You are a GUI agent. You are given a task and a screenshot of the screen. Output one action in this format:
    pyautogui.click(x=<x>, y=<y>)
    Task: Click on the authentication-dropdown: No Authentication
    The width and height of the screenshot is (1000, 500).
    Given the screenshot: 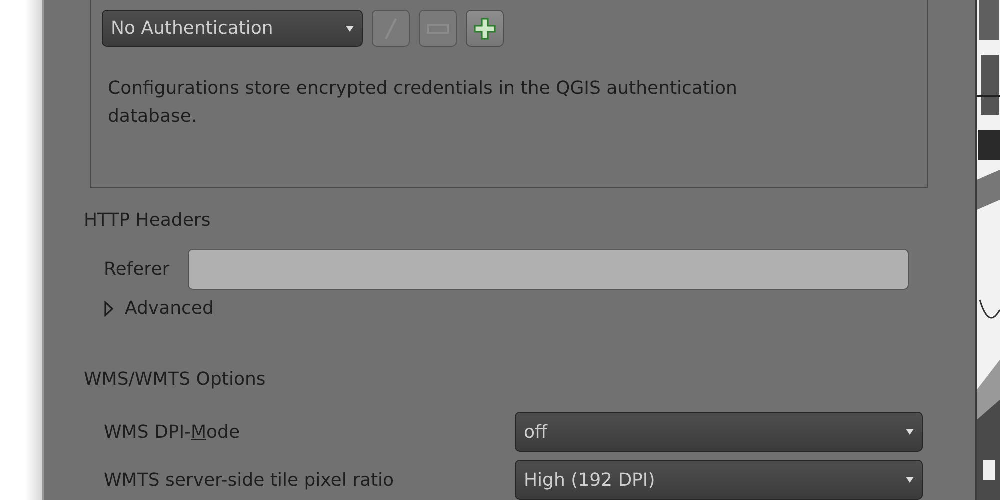 What is the action you would take?
    pyautogui.click(x=232, y=28)
    